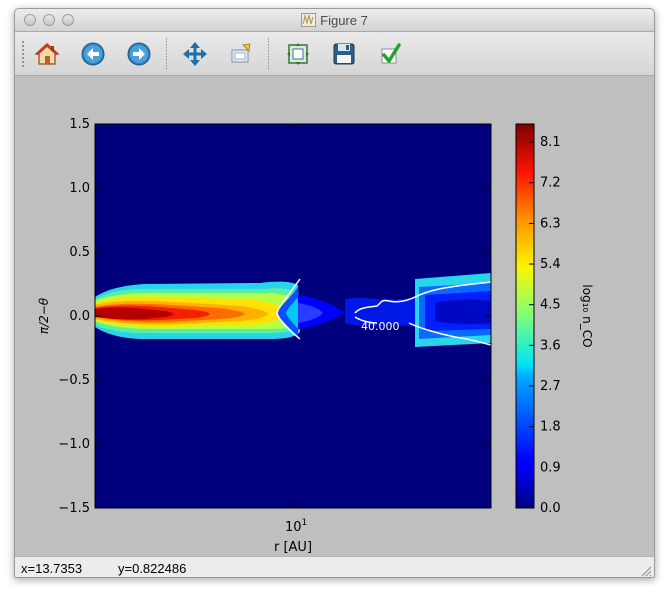 The image size is (668, 597). What do you see at coordinates (550, 223) in the screenshot?
I see `colorbar-tick-label: 6.3` at bounding box center [550, 223].